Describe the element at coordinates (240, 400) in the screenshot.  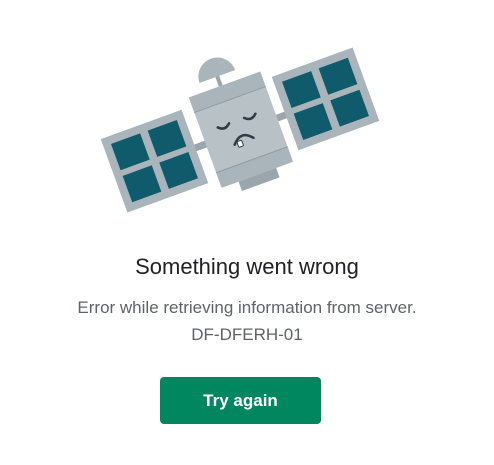
I see `try-again-button: Try again` at that location.